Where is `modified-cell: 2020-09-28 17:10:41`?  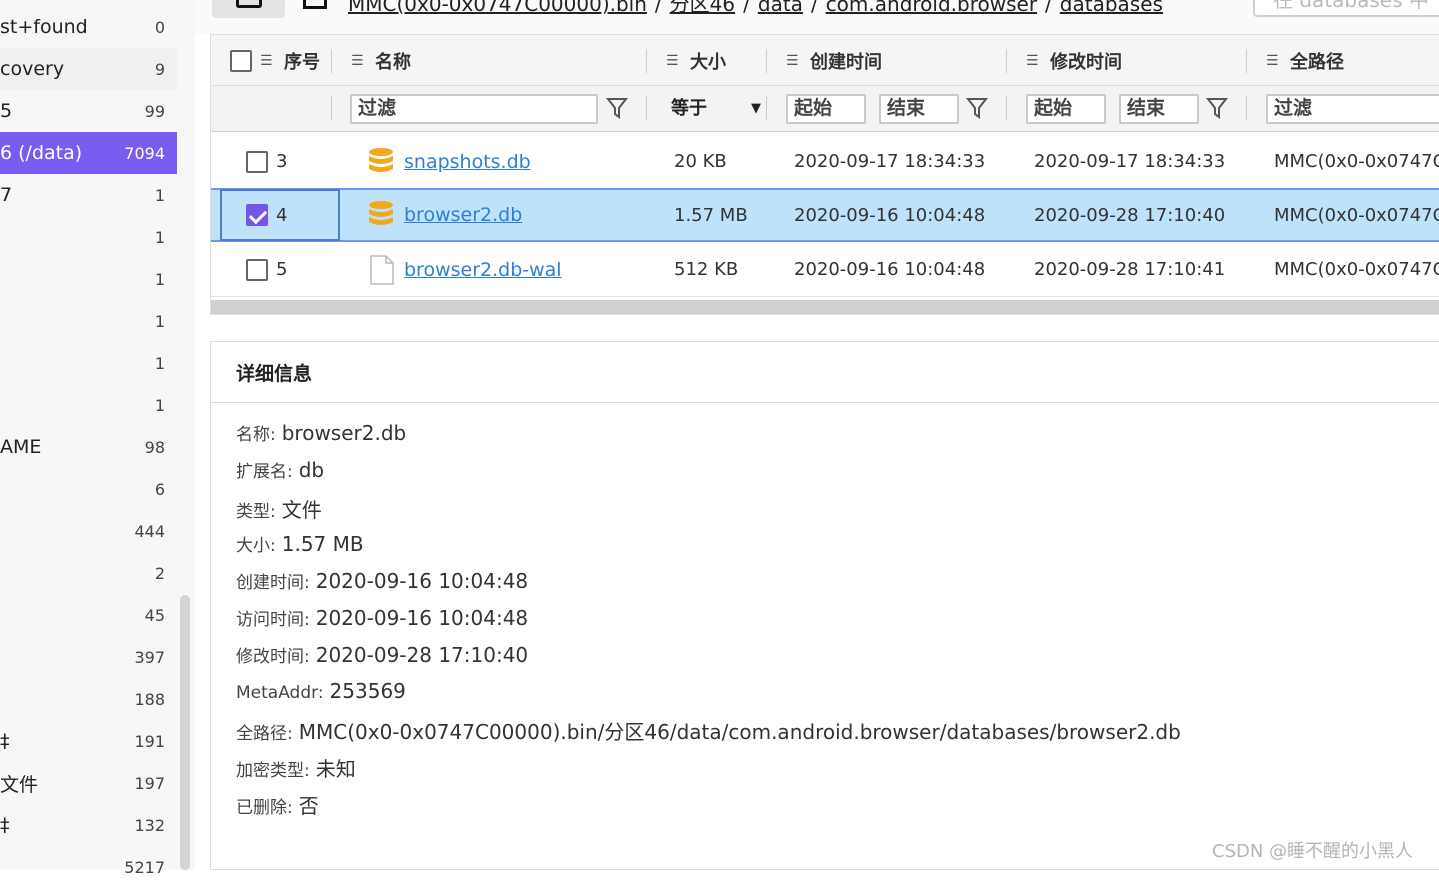
modified-cell: 2020-09-28 17:10:41 is located at coordinates (1130, 269).